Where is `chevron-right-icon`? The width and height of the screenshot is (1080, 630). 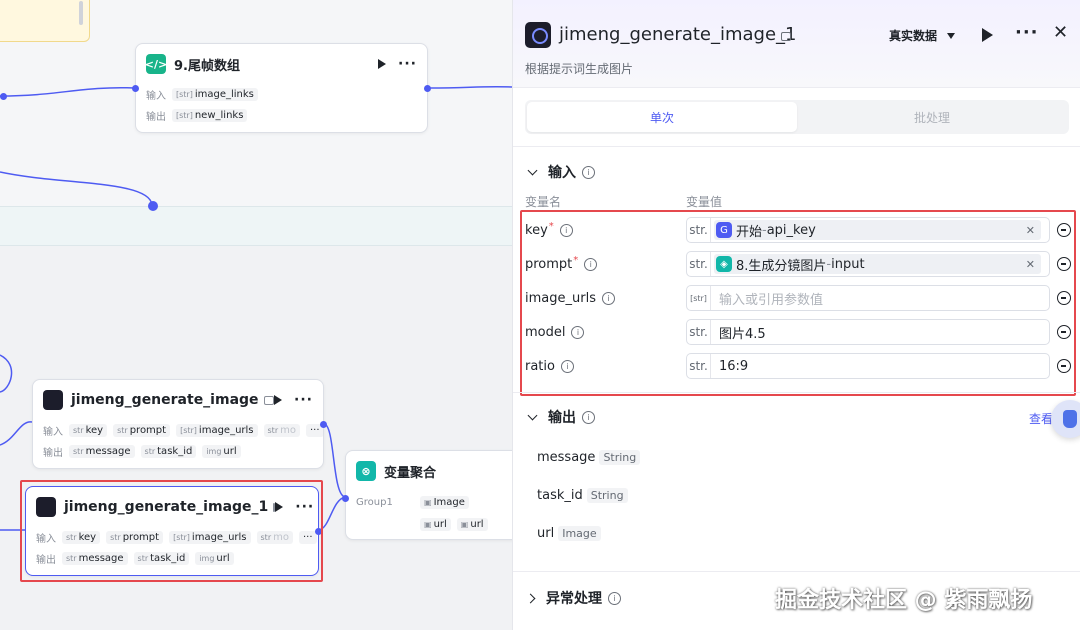 chevron-right-icon is located at coordinates (530, 598).